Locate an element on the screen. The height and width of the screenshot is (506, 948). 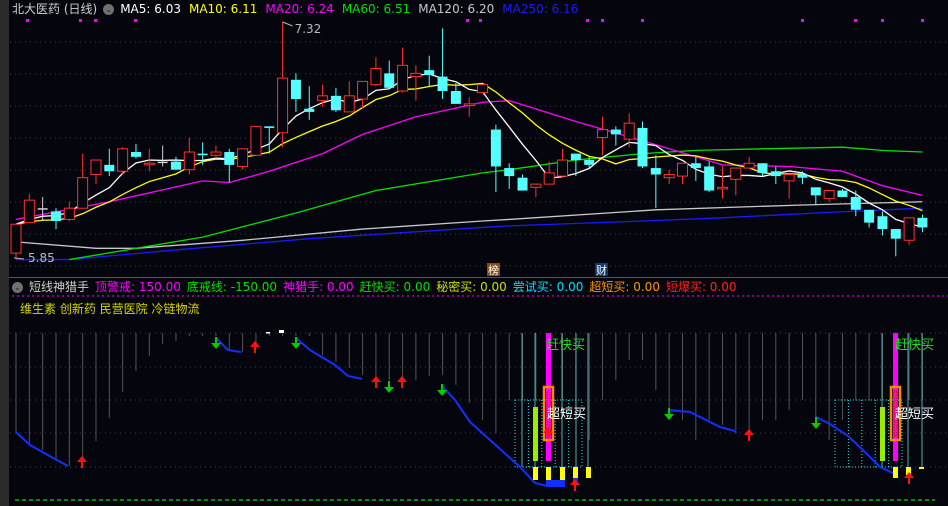
indicator-legend-item: 尝试买: 0.00 is located at coordinates (548, 287).